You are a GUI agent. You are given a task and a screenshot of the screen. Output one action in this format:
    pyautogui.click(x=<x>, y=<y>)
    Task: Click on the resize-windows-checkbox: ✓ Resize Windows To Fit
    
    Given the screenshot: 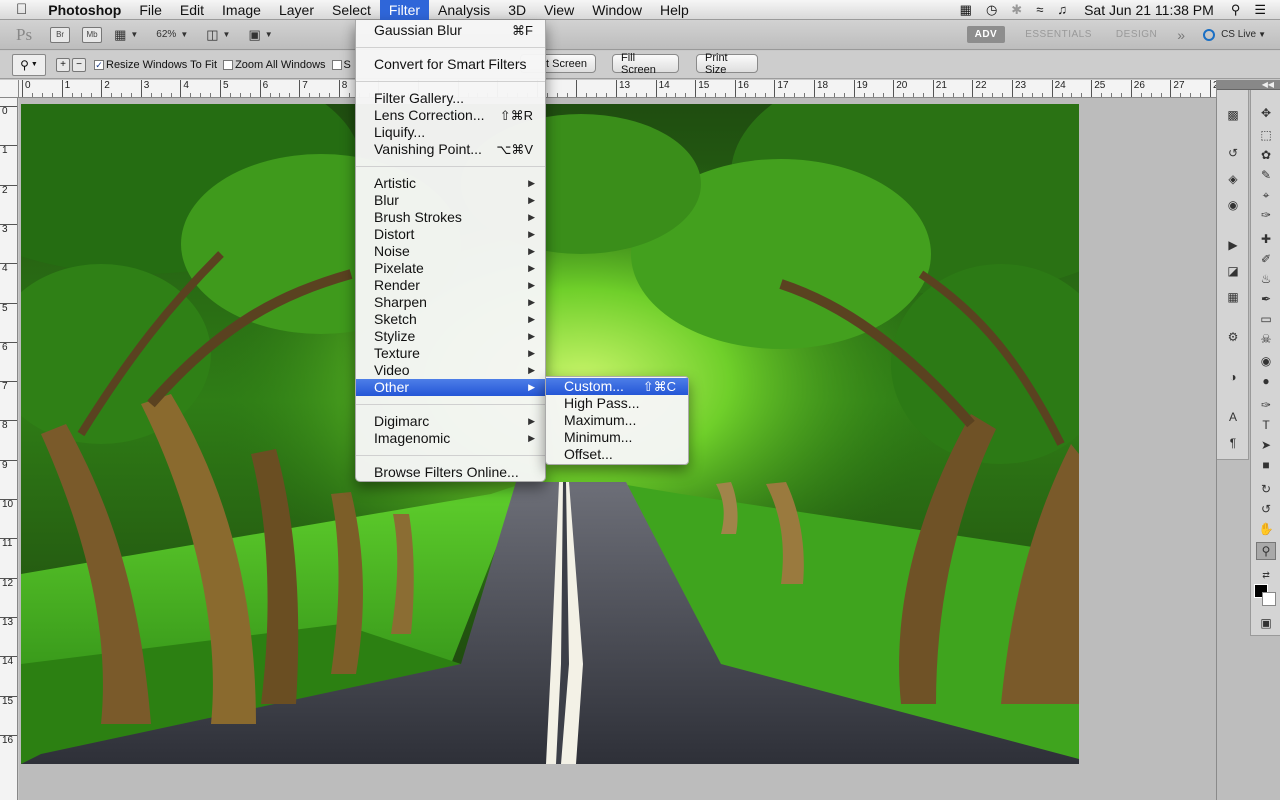 What is the action you would take?
    pyautogui.click(x=155, y=65)
    